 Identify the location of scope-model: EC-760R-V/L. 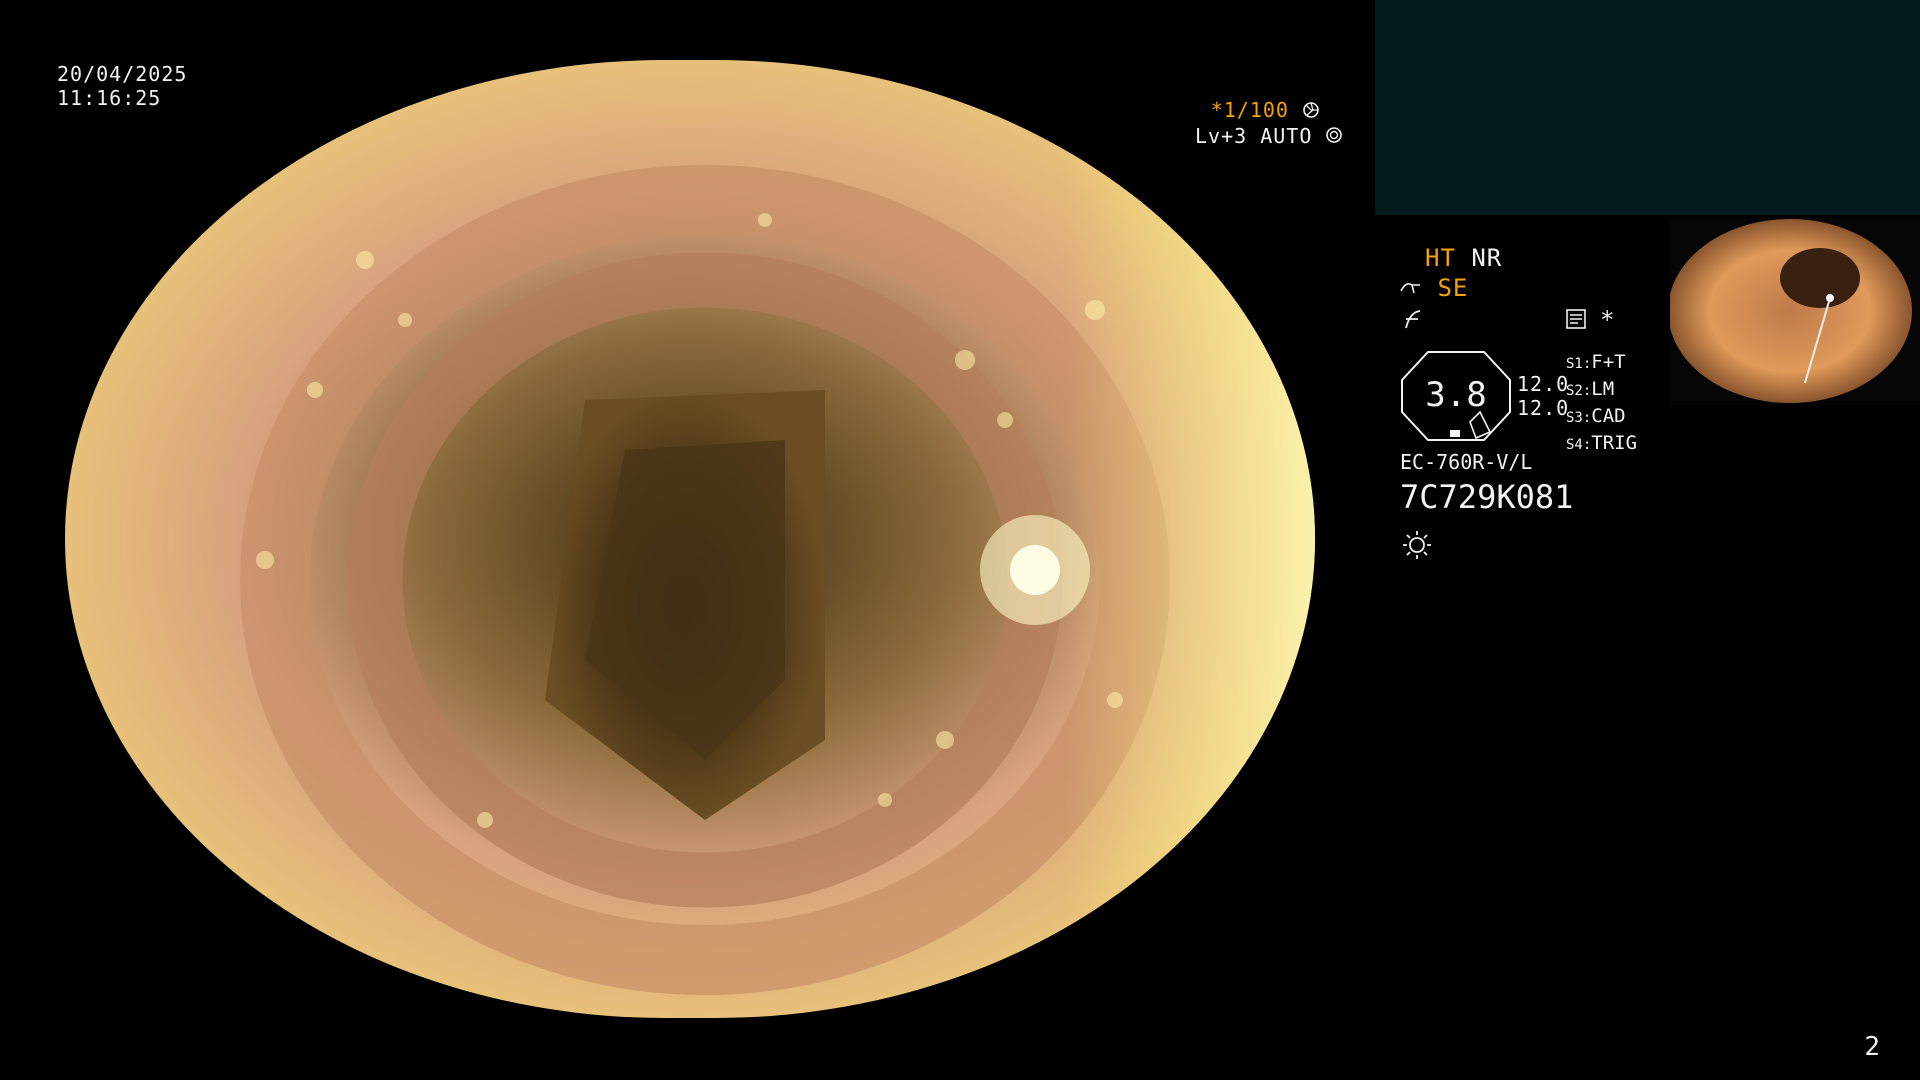
(1466, 462).